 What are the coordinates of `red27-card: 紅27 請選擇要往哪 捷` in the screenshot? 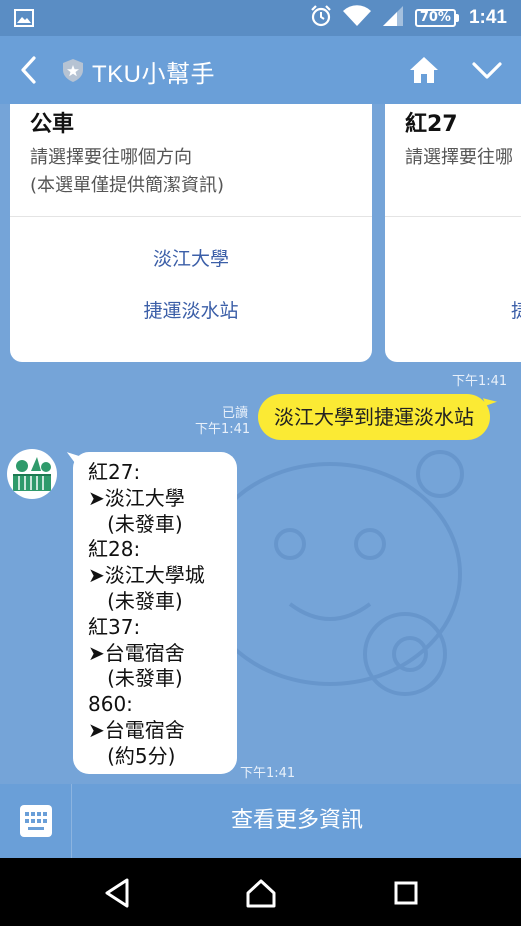 It's located at (453, 233).